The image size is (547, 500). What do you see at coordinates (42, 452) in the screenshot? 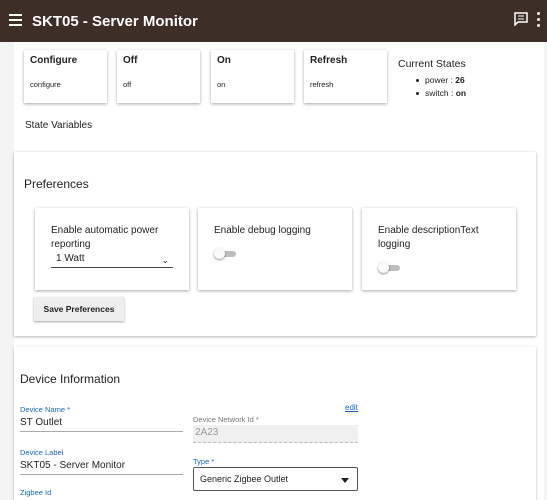
I see `device-label-label: Device Label` at bounding box center [42, 452].